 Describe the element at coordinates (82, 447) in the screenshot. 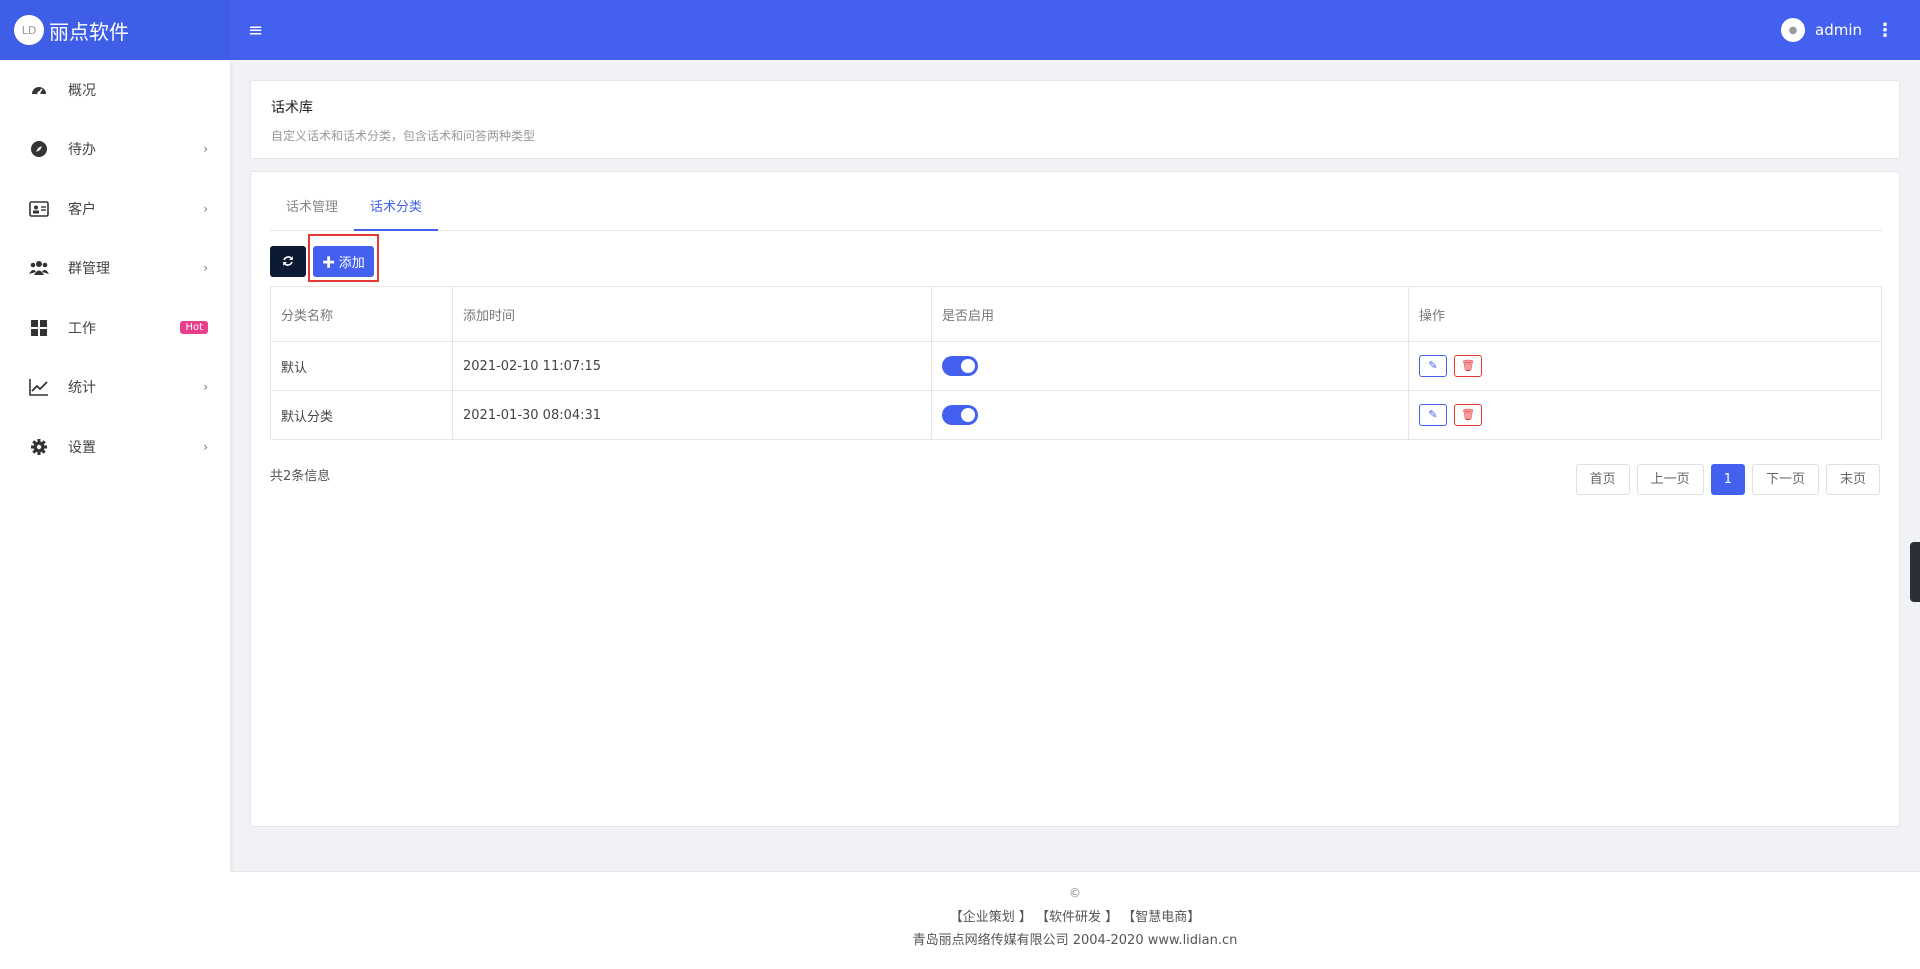

I see `sidebar-item-label: 设置` at that location.